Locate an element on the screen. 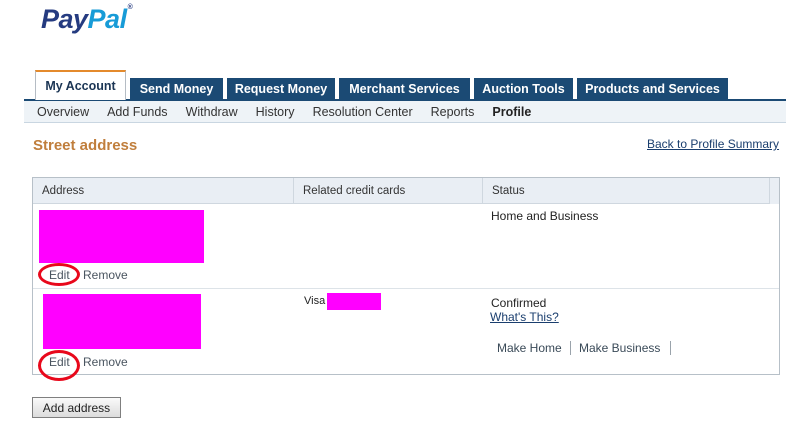 Image resolution: width=787 pixels, height=444 pixels. logo-pal-text: Pal is located at coordinates (107, 19).